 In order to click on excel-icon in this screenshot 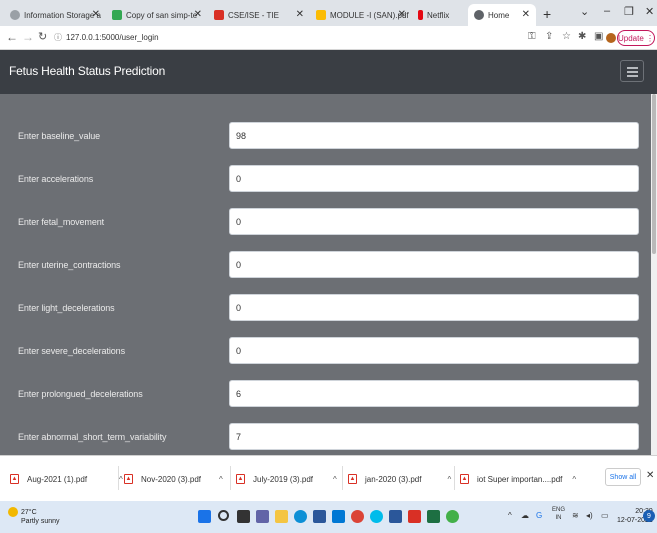, I will do `click(433, 516)`.